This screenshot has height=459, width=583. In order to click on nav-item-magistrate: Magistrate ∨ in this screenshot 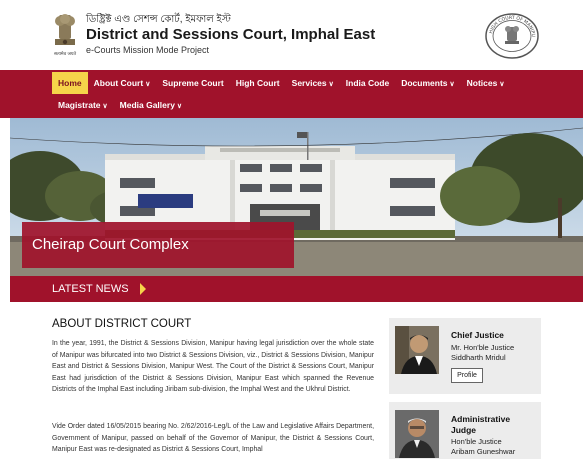, I will do `click(83, 105)`.